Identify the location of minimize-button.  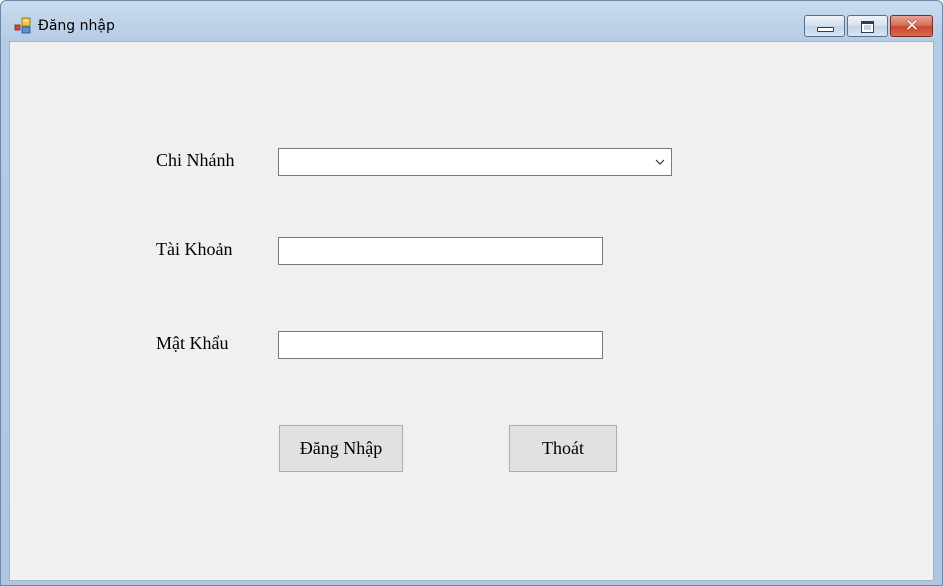
(824, 26).